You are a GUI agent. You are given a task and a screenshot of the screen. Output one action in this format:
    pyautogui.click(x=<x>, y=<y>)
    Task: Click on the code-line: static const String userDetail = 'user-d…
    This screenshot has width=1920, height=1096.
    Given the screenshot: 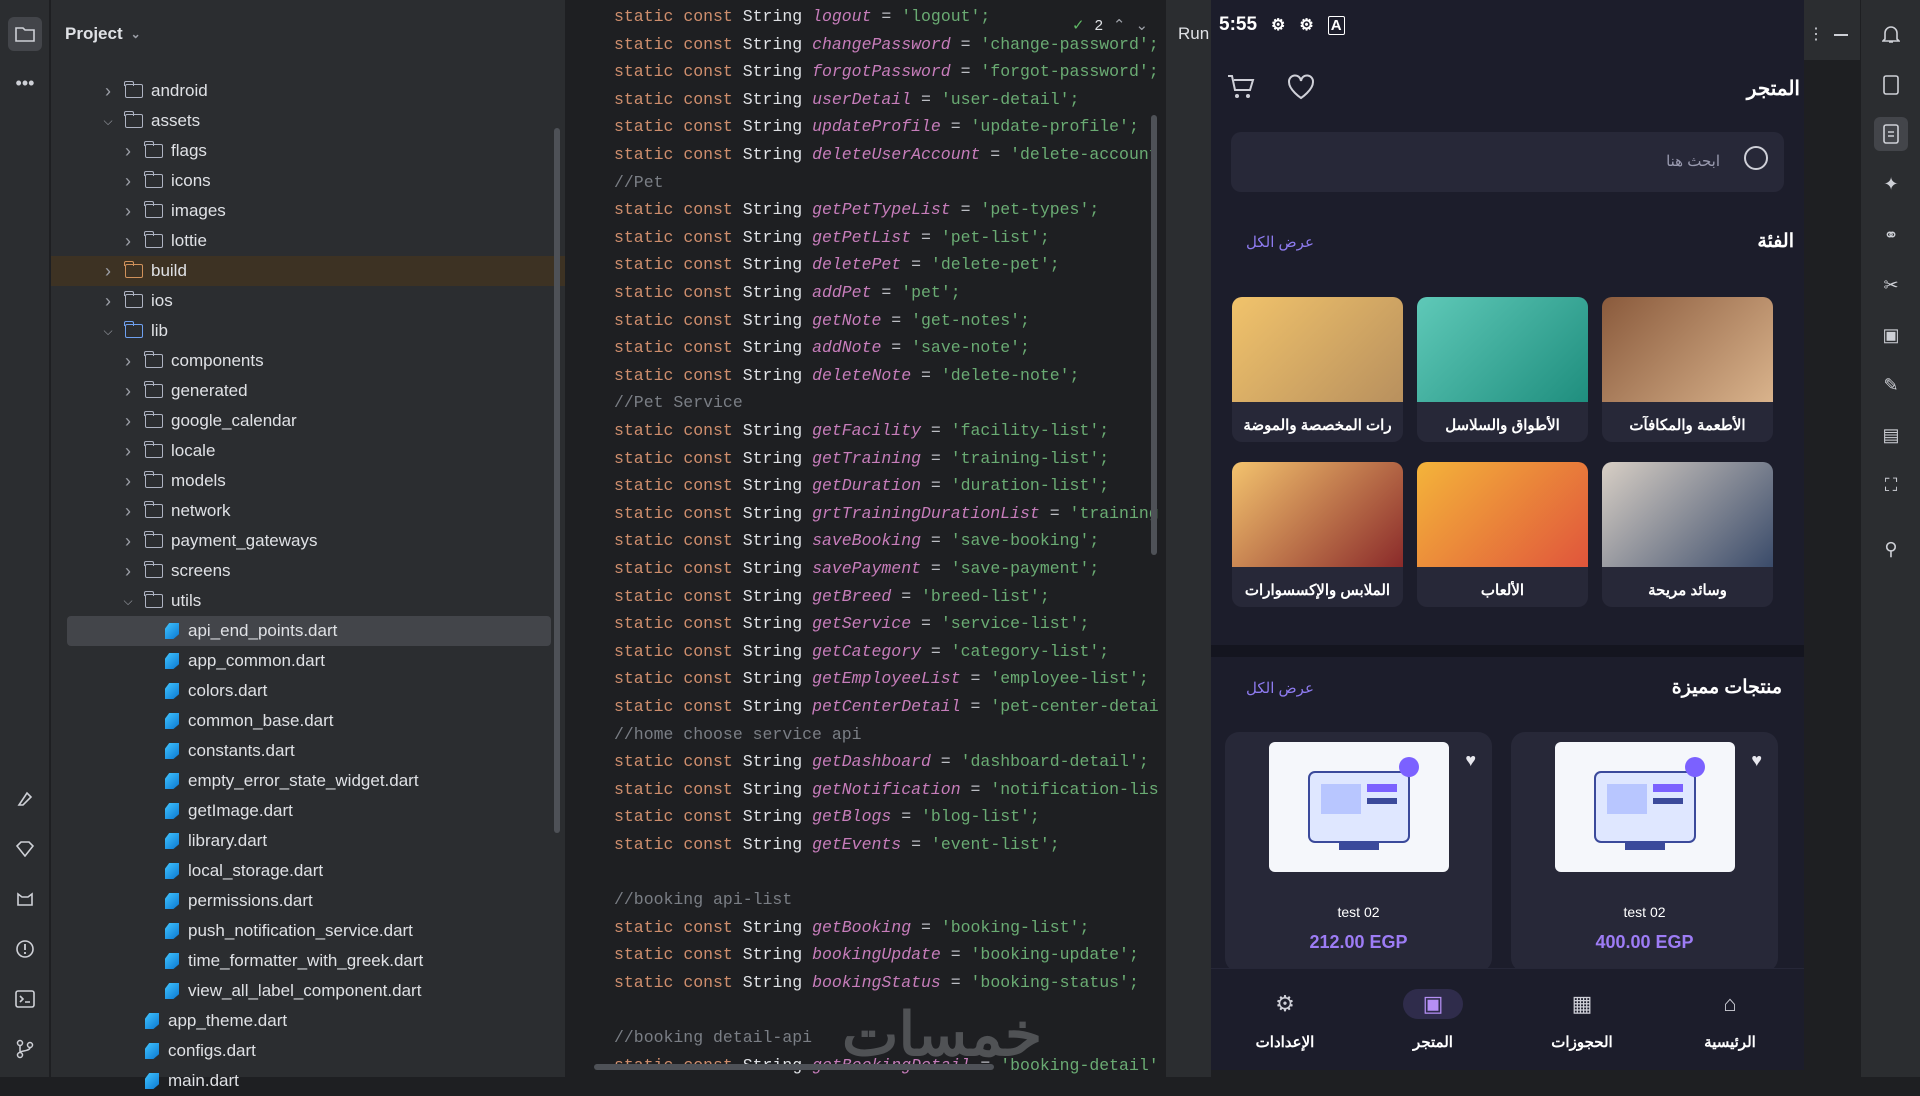 What is the action you would take?
    pyautogui.click(x=846, y=100)
    